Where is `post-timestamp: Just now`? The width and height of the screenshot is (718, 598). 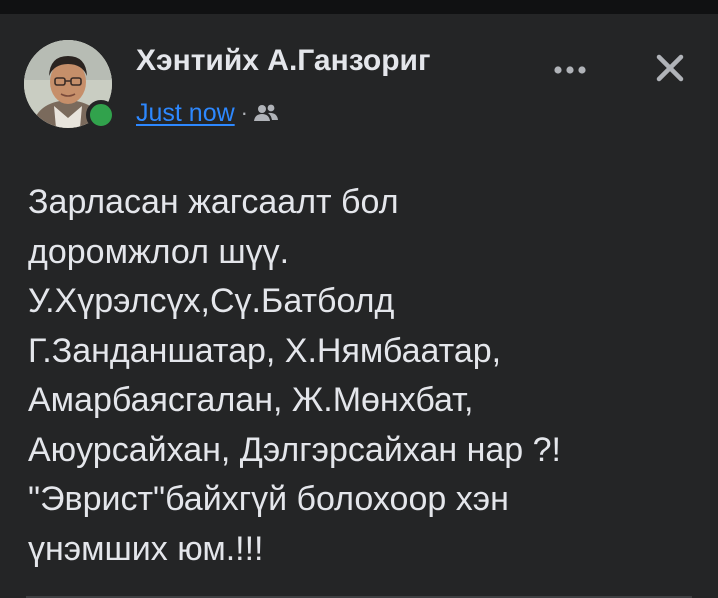 post-timestamp: Just now is located at coordinates (185, 113).